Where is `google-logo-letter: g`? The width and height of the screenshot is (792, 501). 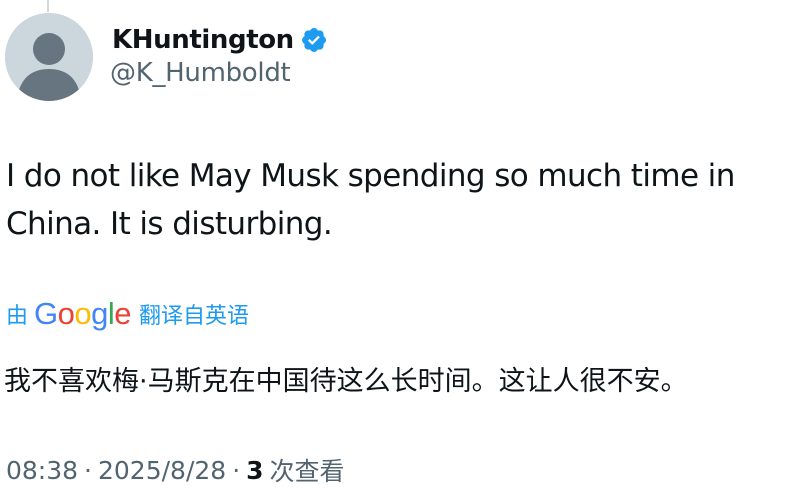 google-logo-letter: g is located at coordinates (99, 313).